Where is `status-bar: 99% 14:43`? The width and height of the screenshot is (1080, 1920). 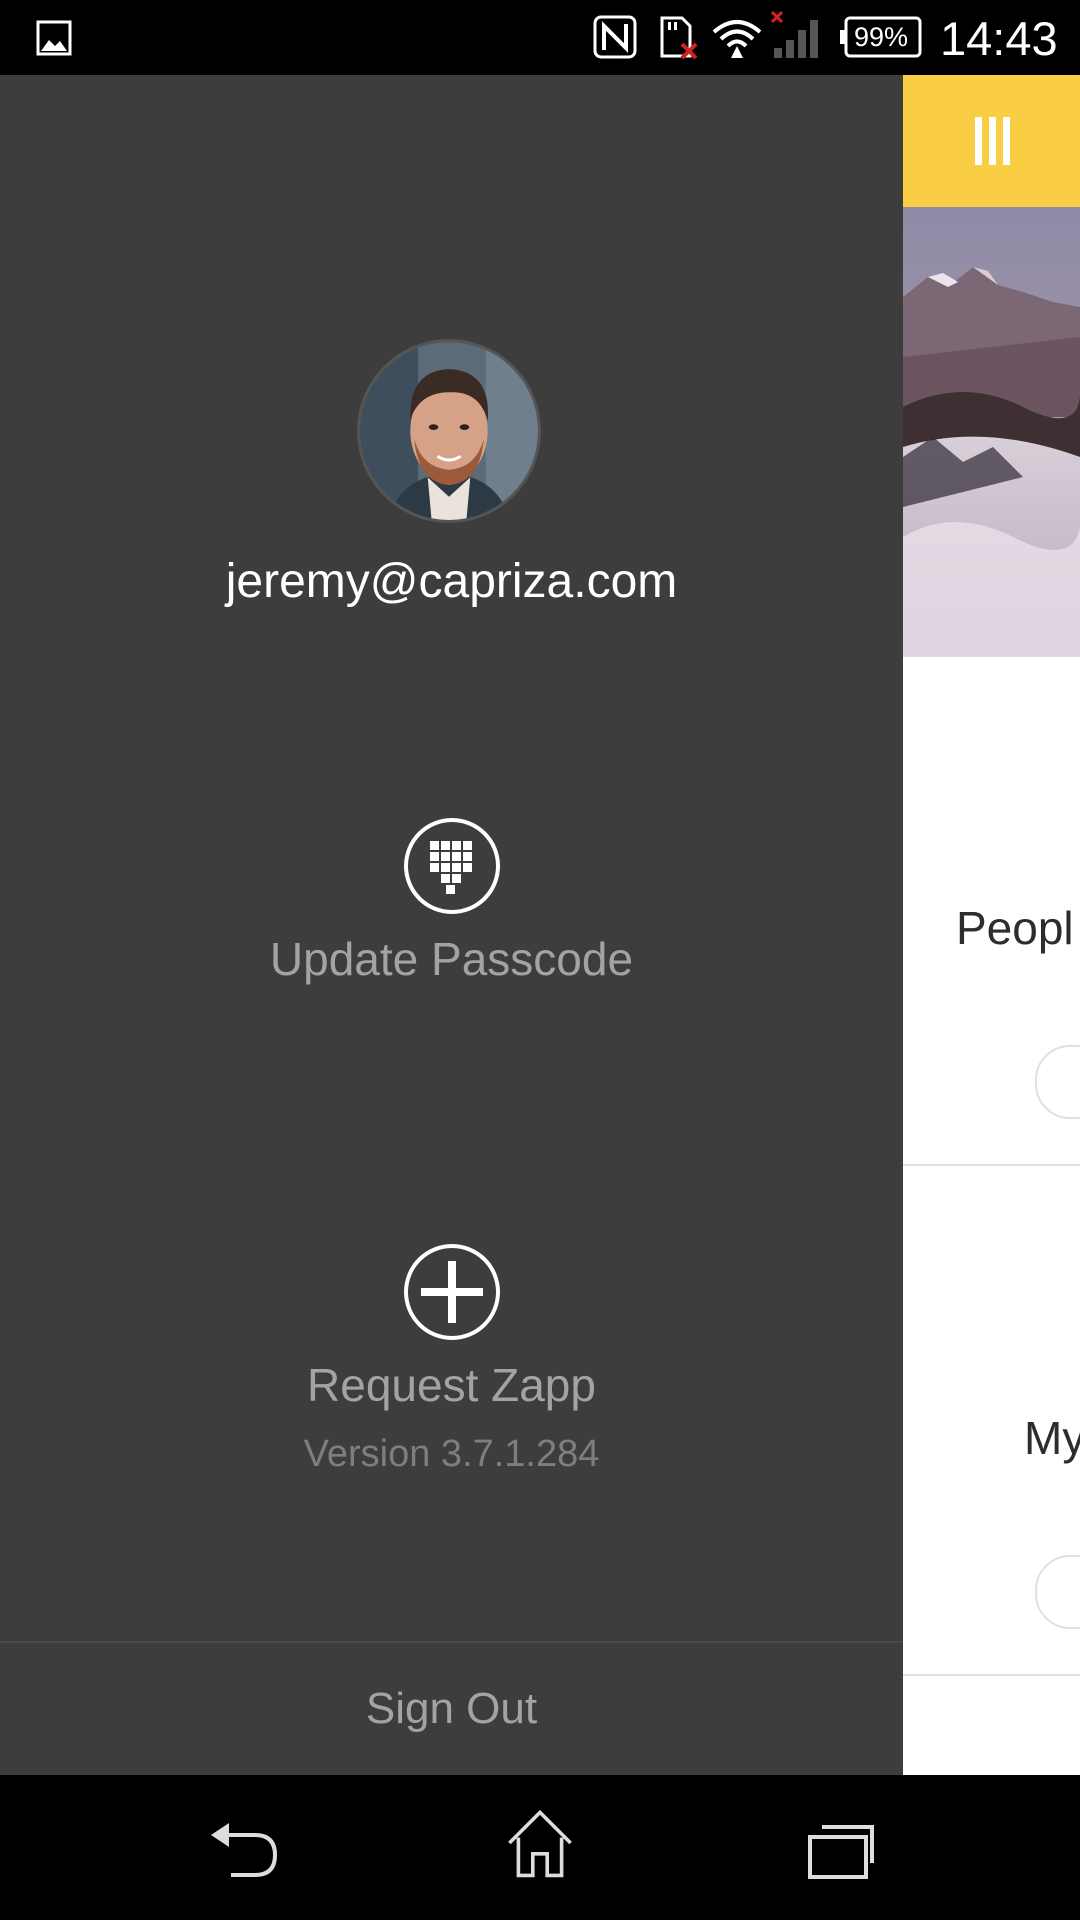
status-bar: 99% 14:43 is located at coordinates (540, 37).